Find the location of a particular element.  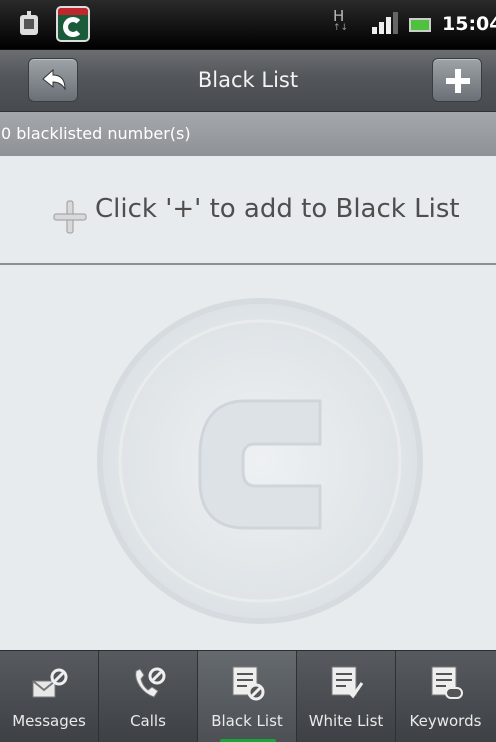

list-check-icon is located at coordinates (347, 682).